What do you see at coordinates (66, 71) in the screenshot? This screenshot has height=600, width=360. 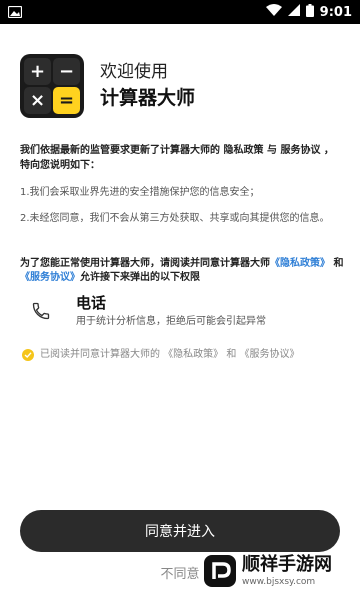 I see `minus-icon: −` at bounding box center [66, 71].